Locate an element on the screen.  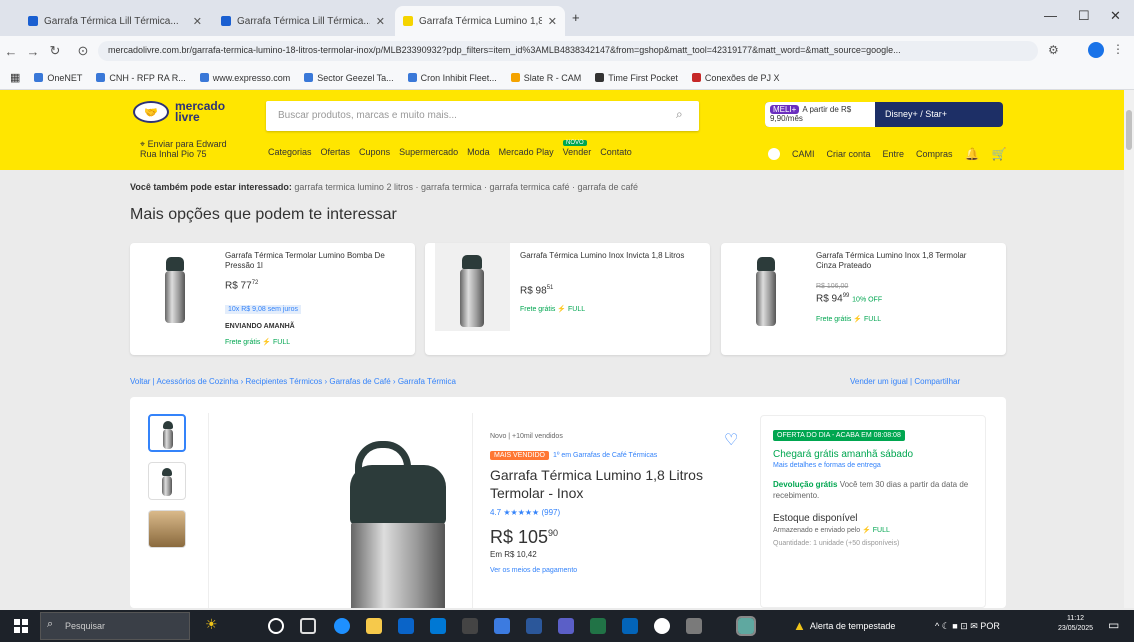
nav-supermercado: Supermercado is located at coordinates (428, 152).